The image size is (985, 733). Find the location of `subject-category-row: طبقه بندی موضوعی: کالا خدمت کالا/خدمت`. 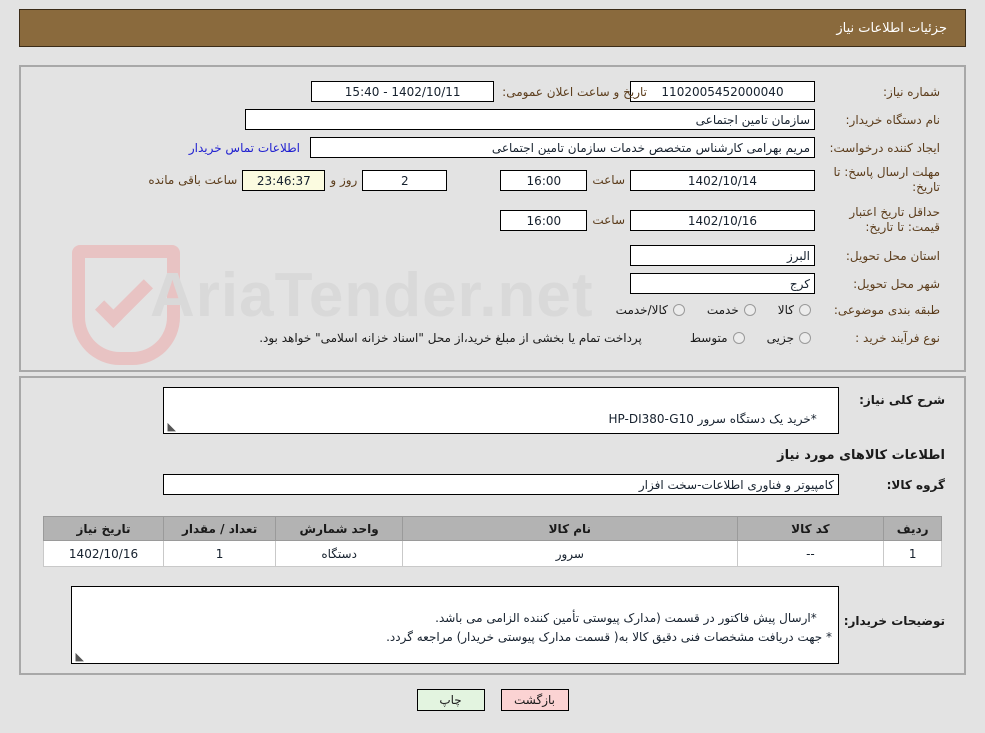

subject-category-row: طبقه بندی موضوعی: کالا خدمت کالا/خدمت is located at coordinates (767, 310).